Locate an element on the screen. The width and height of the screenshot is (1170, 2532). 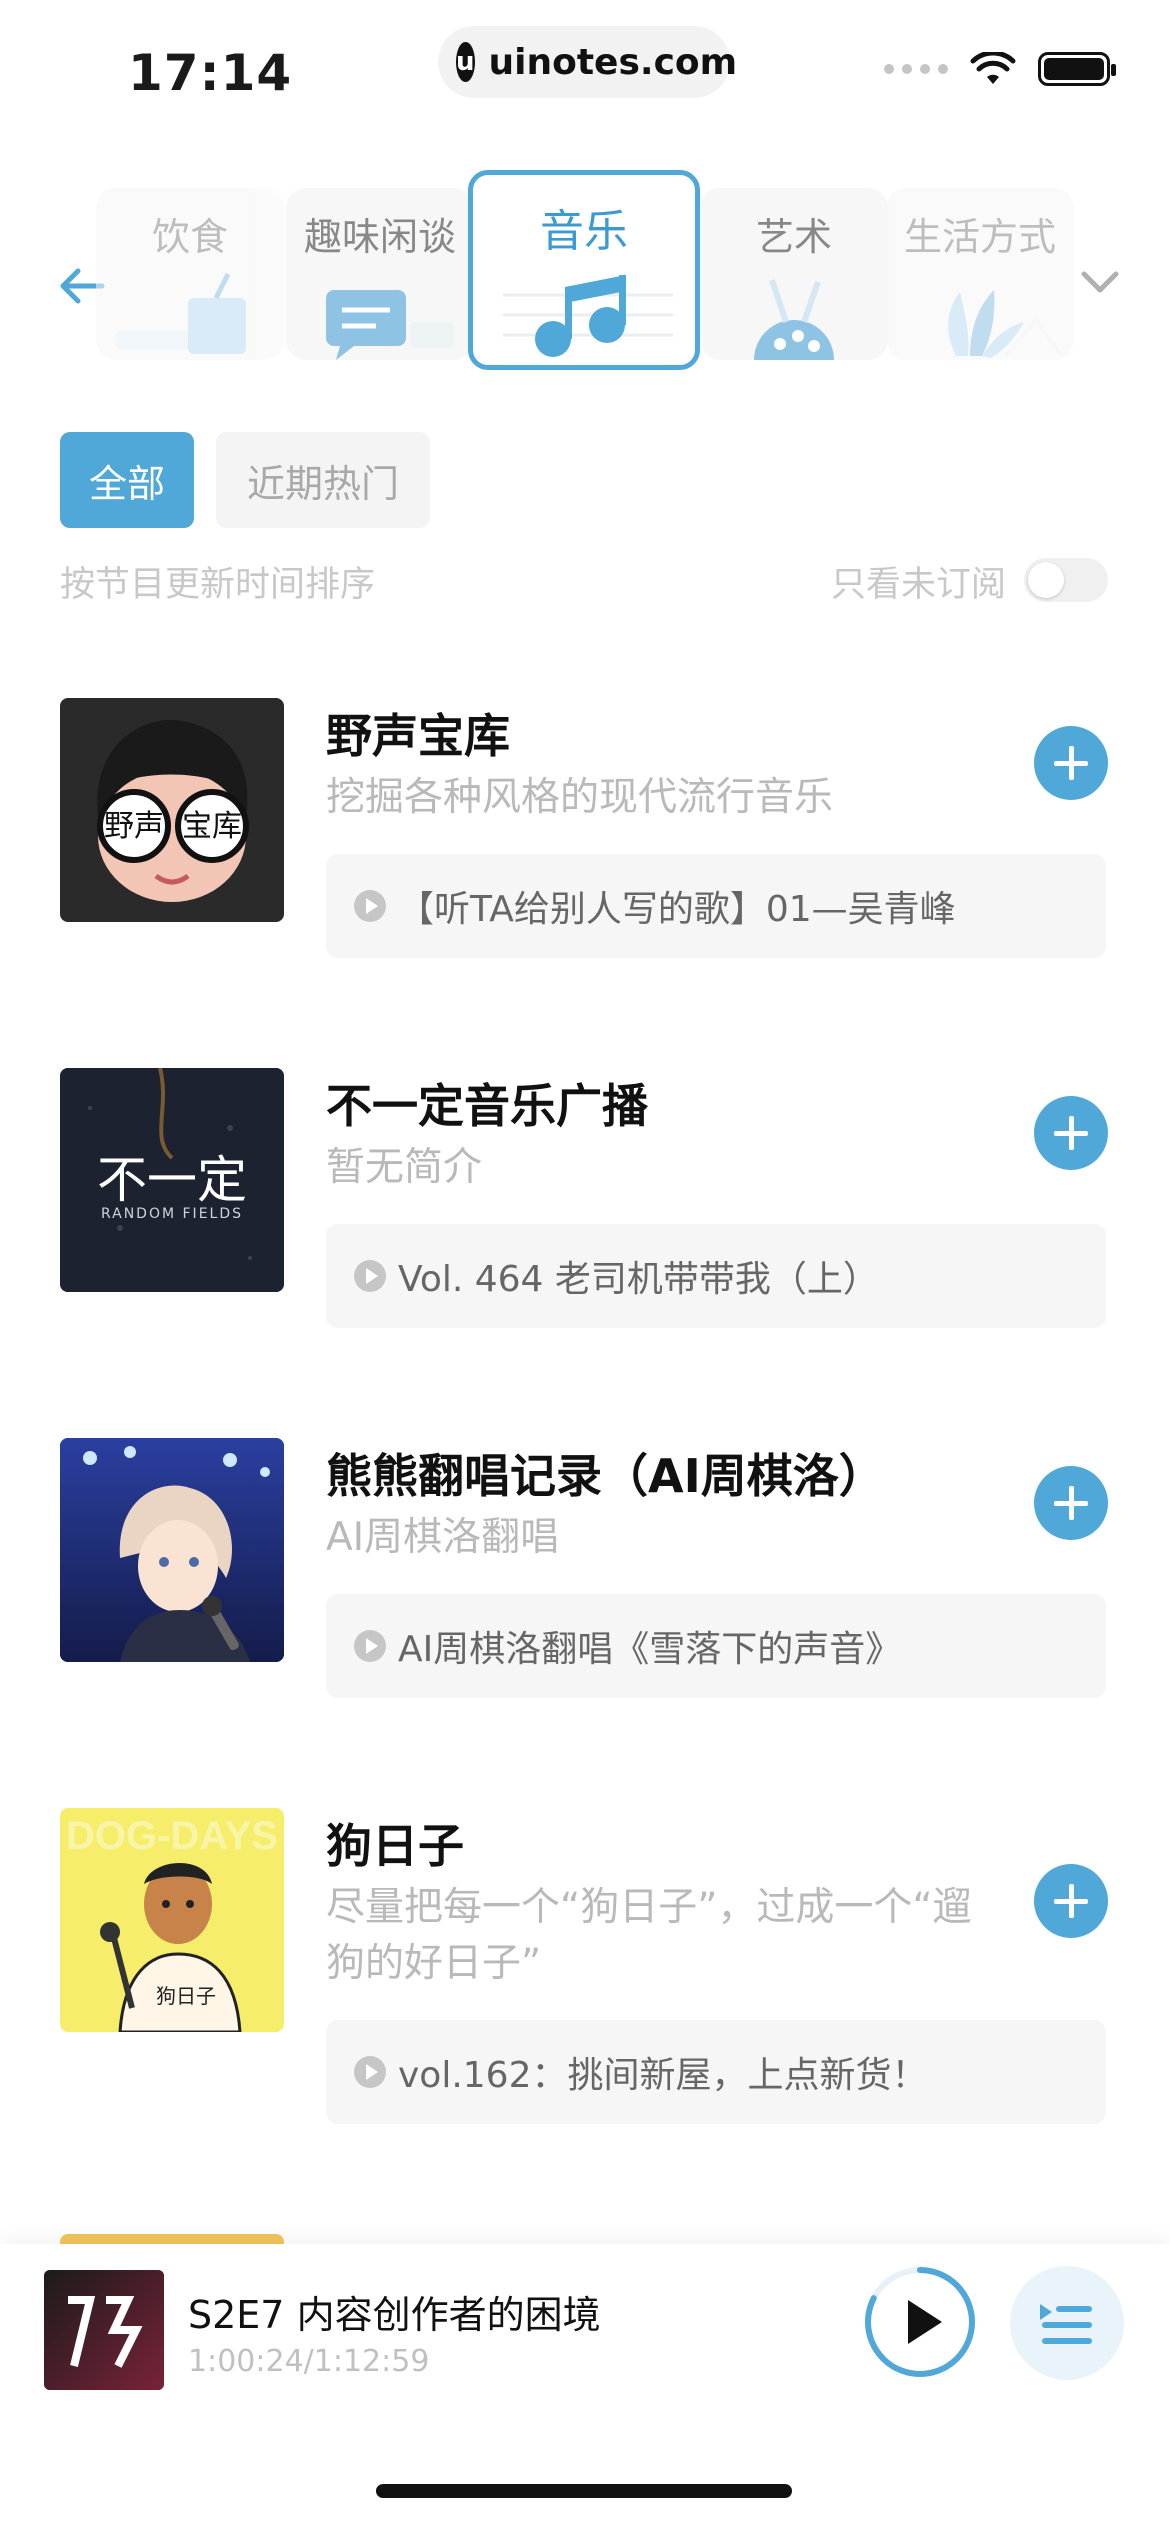
now-playing-time: 1:00:24/1:12:59 is located at coordinates (309, 2361).